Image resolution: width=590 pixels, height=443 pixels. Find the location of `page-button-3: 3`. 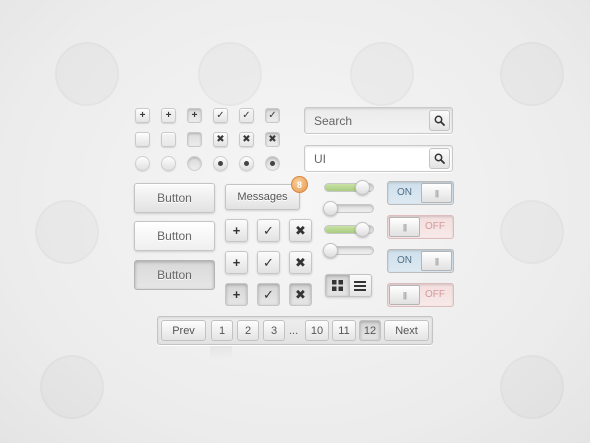

page-button-3: 3 is located at coordinates (274, 330).